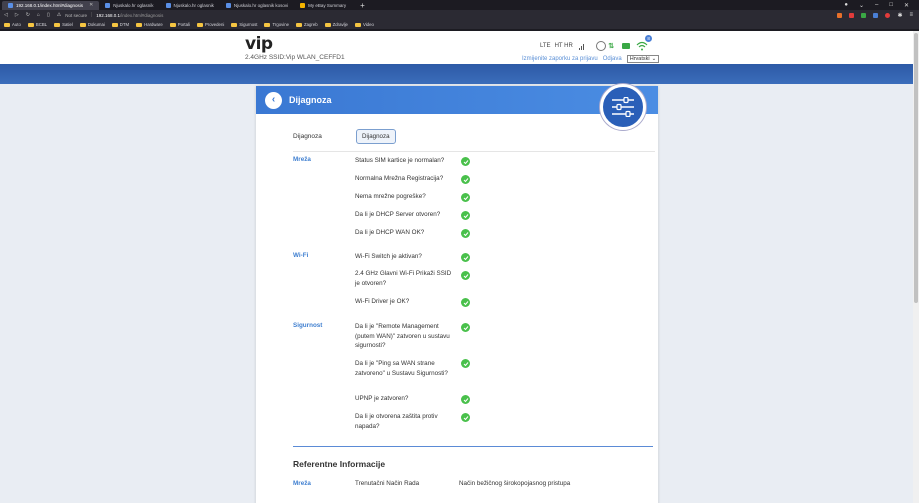 The height and width of the screenshot is (503, 919). I want to click on tab-label: My eBay Summary, so click(327, 5).